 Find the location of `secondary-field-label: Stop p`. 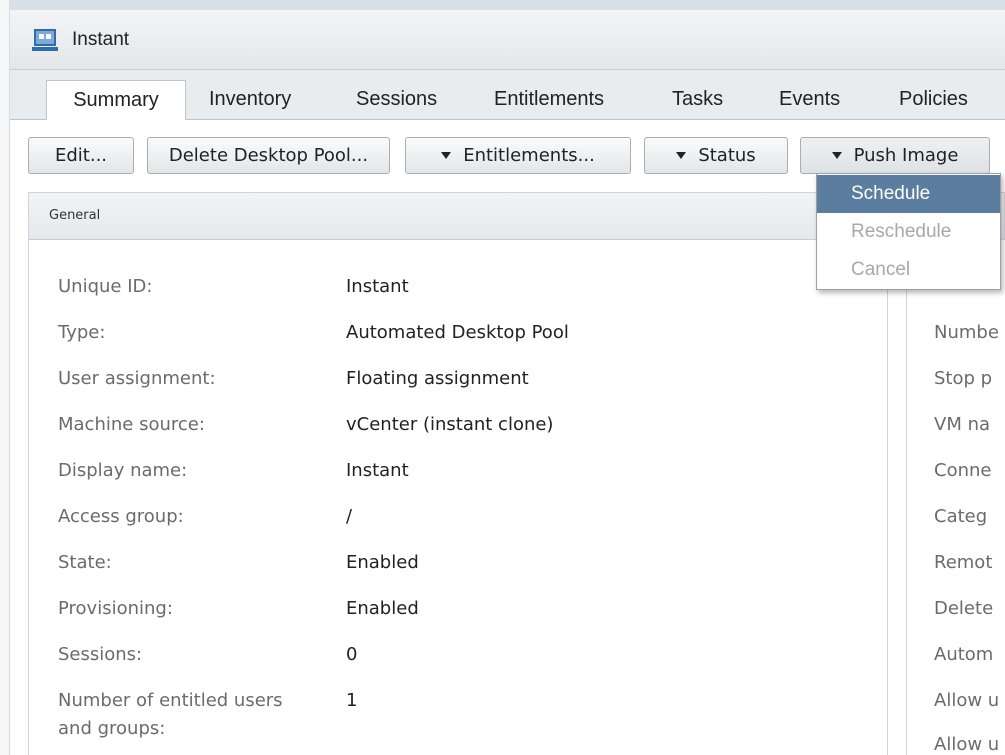

secondary-field-label: Stop p is located at coordinates (963, 378).